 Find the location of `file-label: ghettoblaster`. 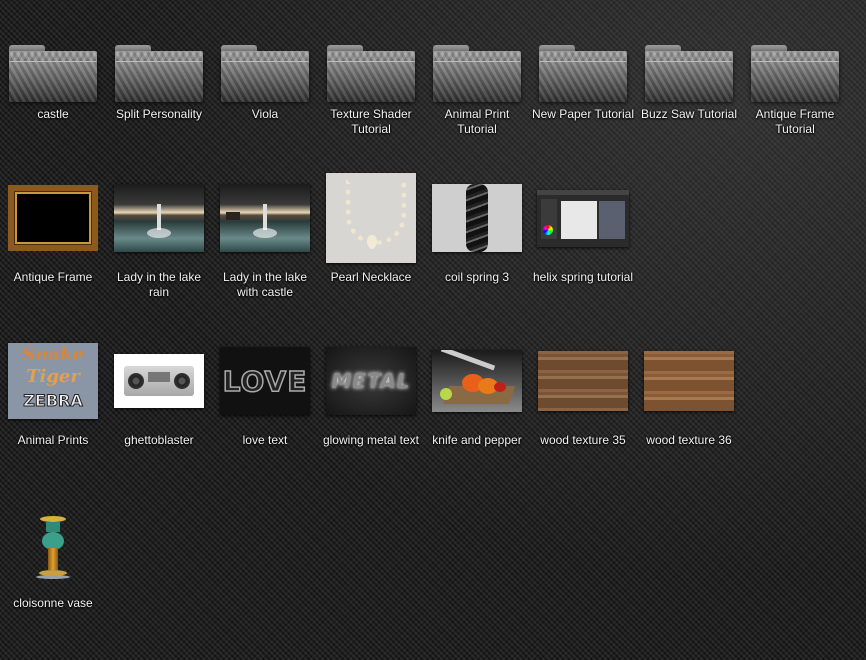

file-label: ghettoblaster is located at coordinates (159, 440).